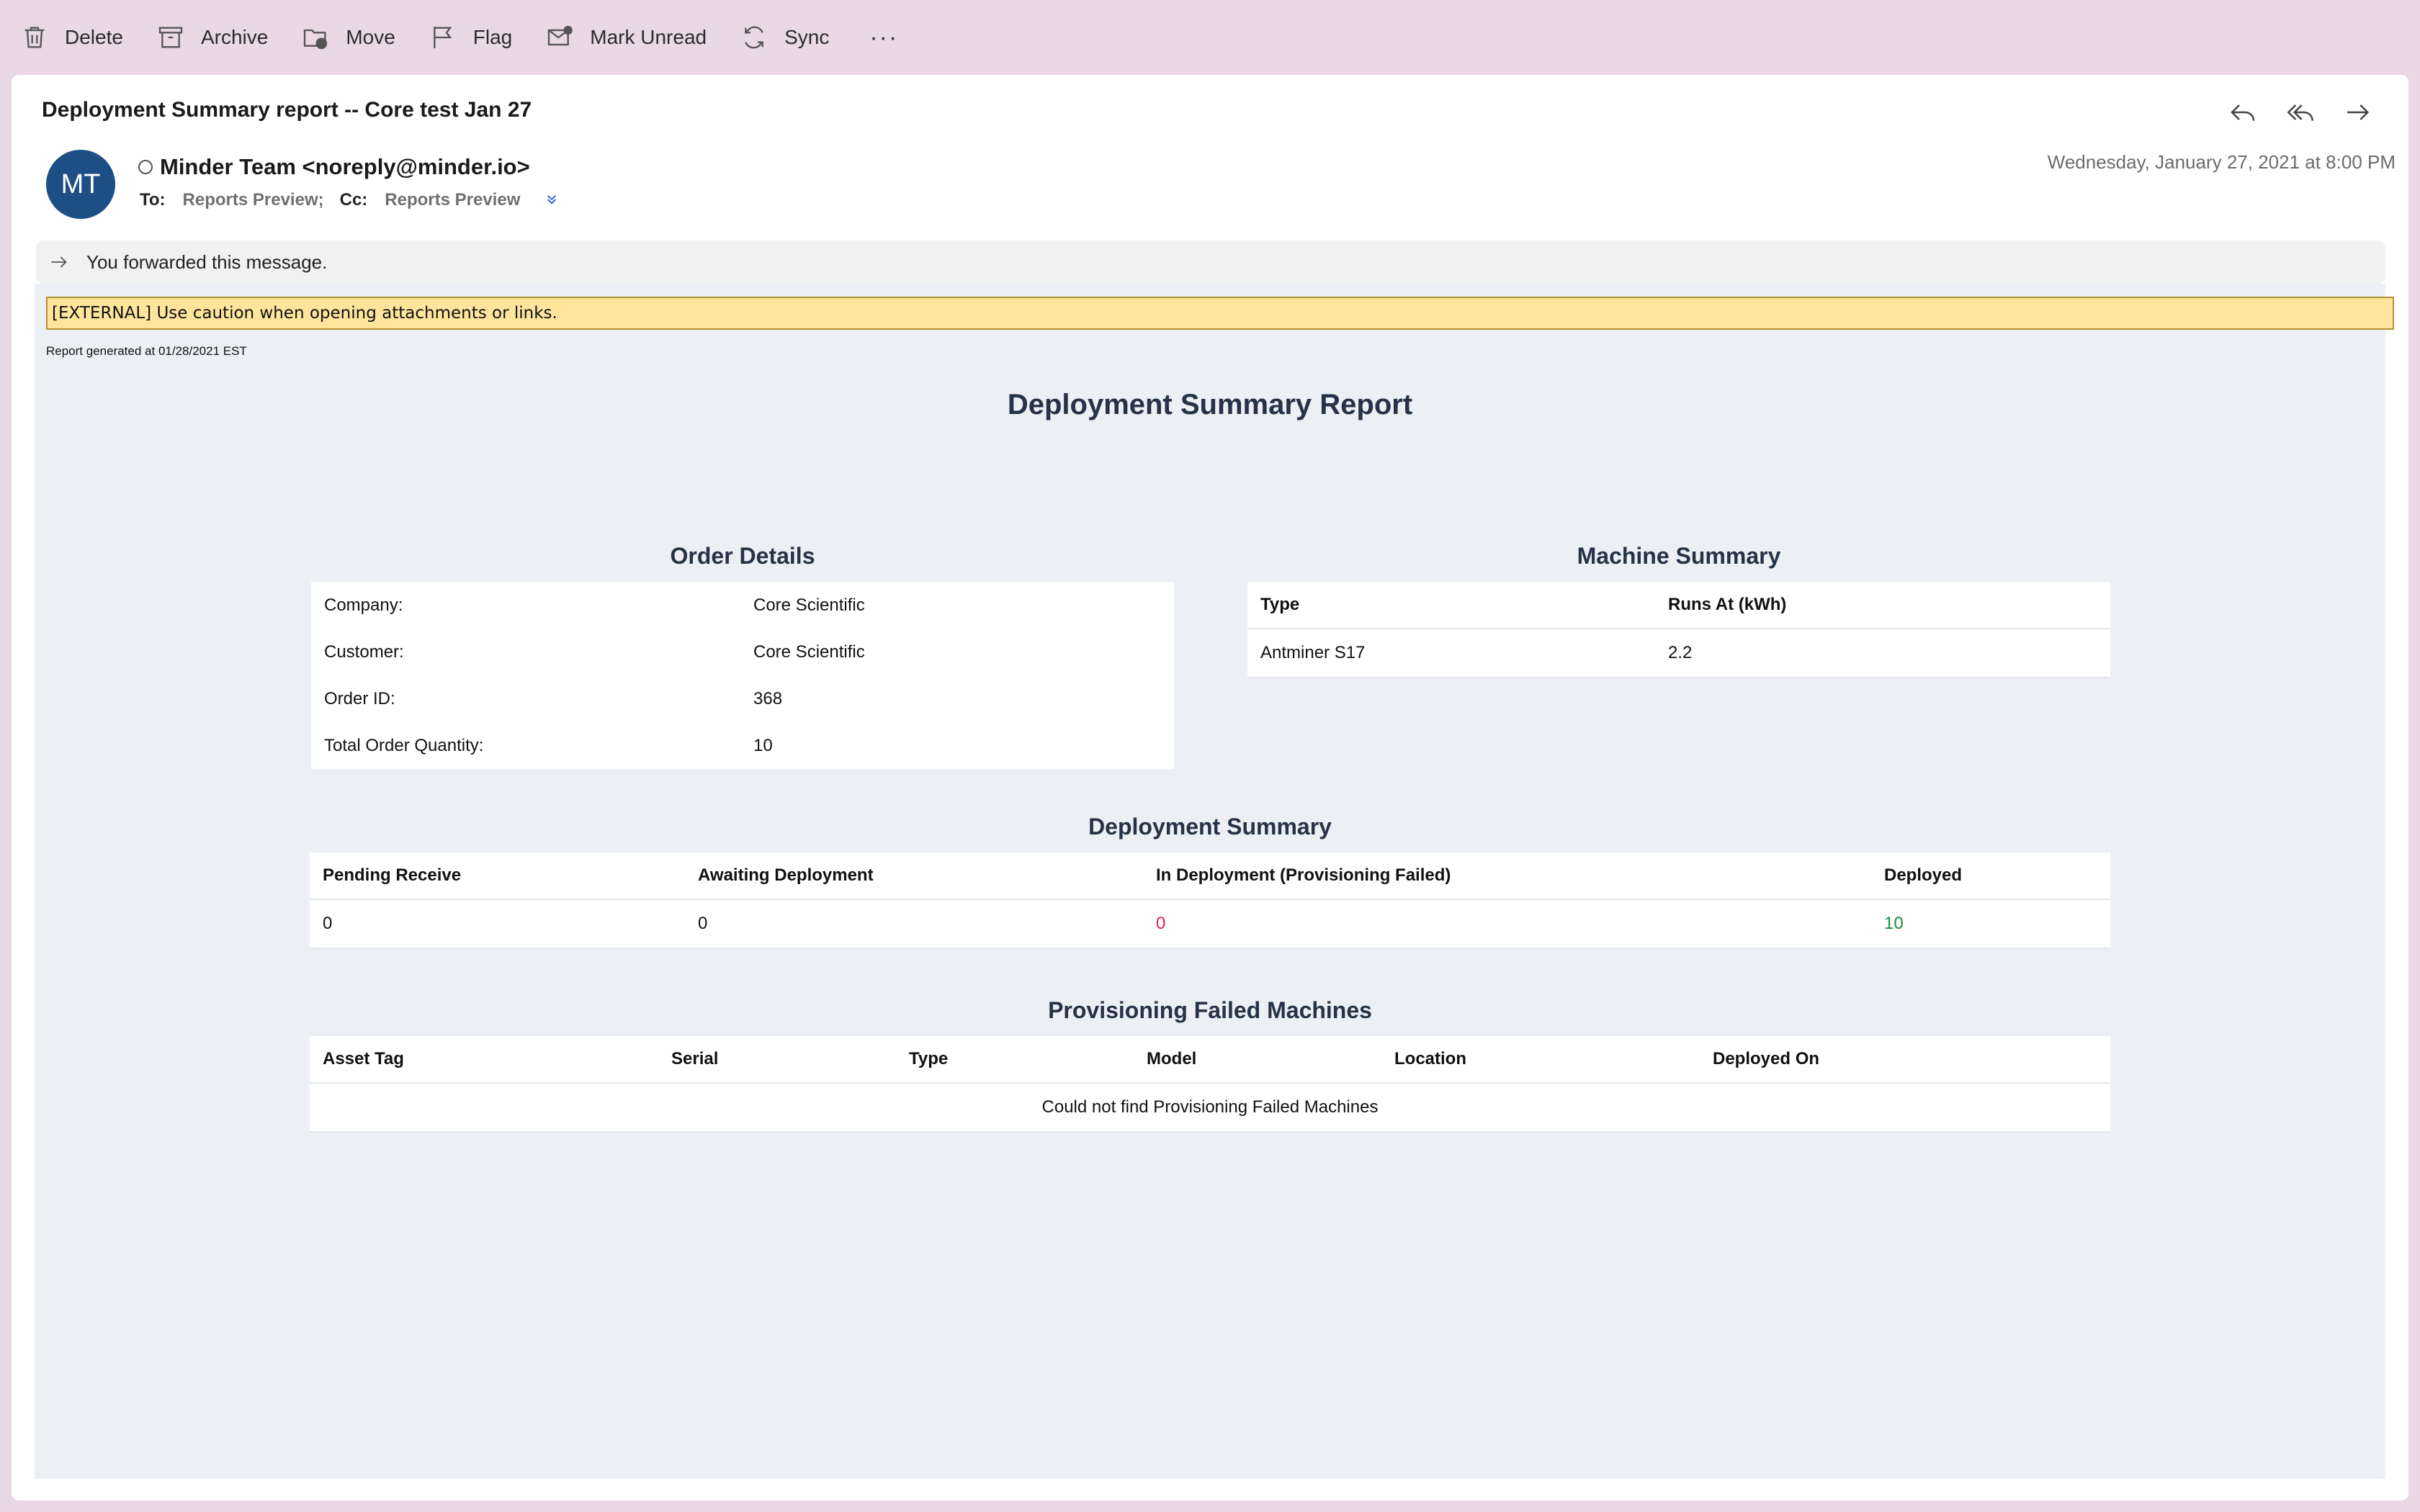 The width and height of the screenshot is (2420, 1512). What do you see at coordinates (207, 262) in the screenshot?
I see `forwarded-text: You forwarded this message.` at bounding box center [207, 262].